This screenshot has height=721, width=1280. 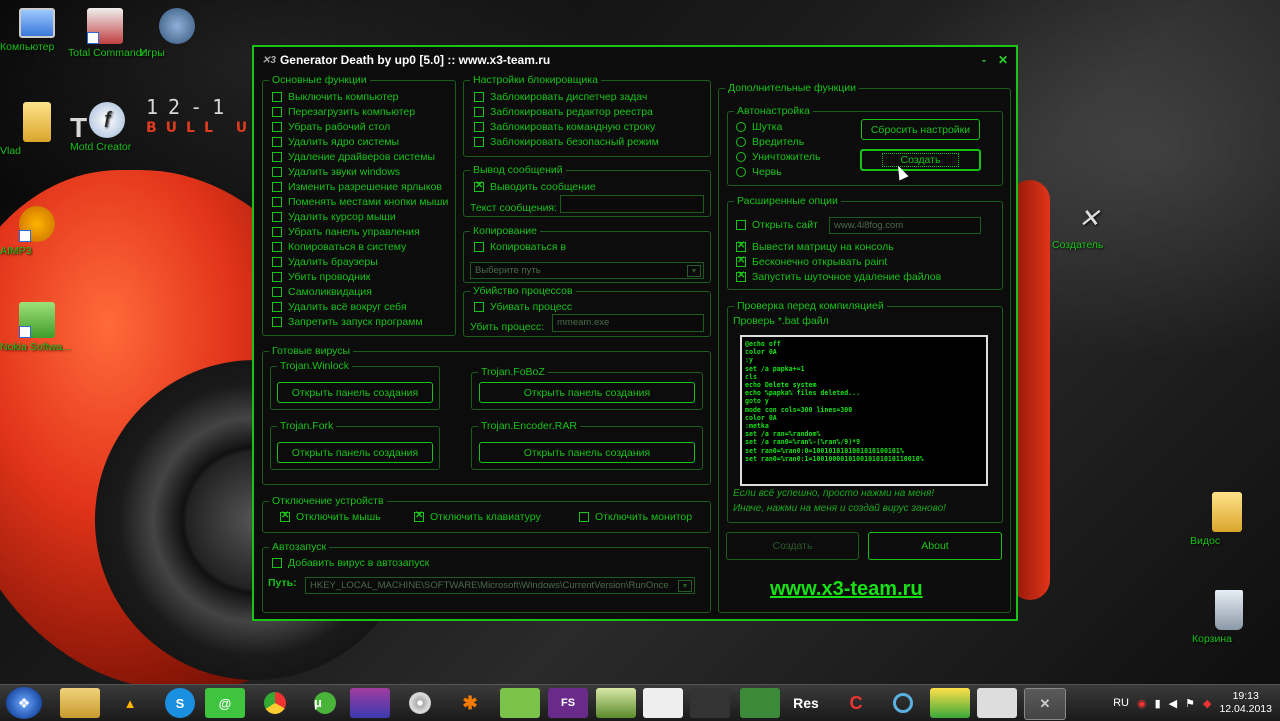 What do you see at coordinates (815, 246) in the screenshot?
I see `matrix-console-checkbox: Вывести матрицу на консоль` at bounding box center [815, 246].